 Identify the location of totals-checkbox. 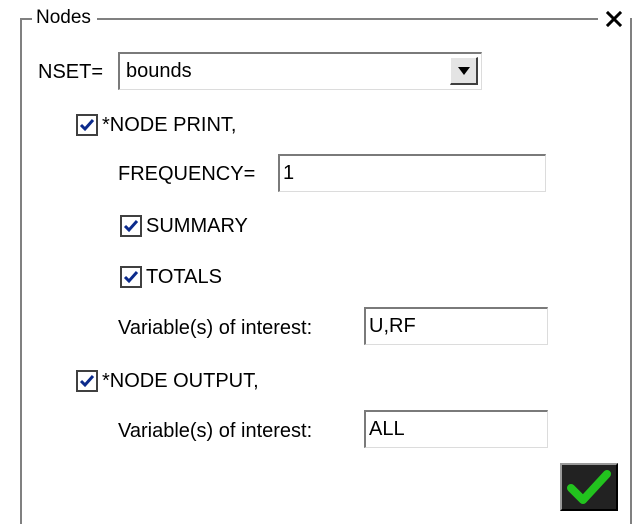
(131, 277).